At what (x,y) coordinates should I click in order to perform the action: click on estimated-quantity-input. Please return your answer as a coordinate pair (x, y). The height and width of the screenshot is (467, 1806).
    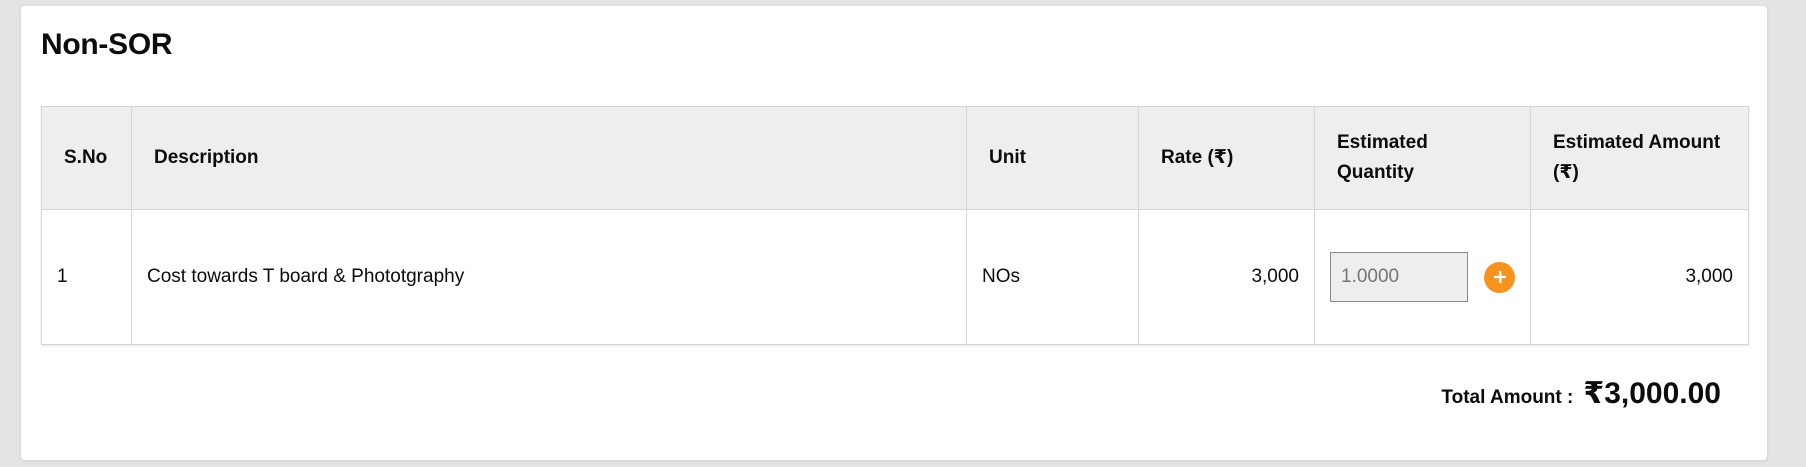
    Looking at the image, I should click on (1399, 277).